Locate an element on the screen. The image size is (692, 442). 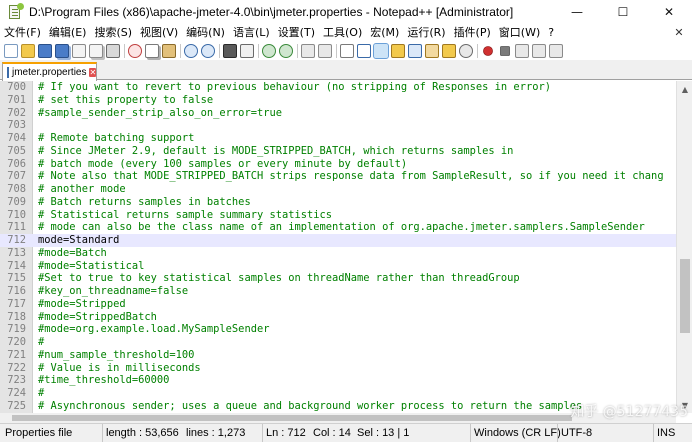
status-eol: Windows (CR LF) is located at coordinates (515, 433).